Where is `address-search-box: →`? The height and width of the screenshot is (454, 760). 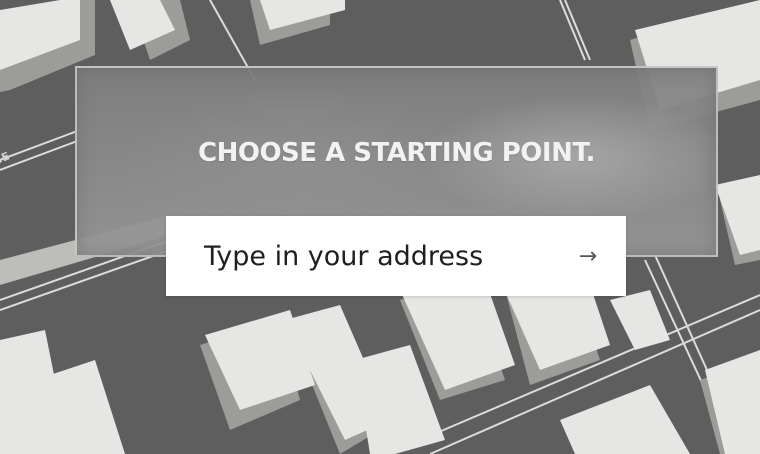
address-search-box: → is located at coordinates (396, 256).